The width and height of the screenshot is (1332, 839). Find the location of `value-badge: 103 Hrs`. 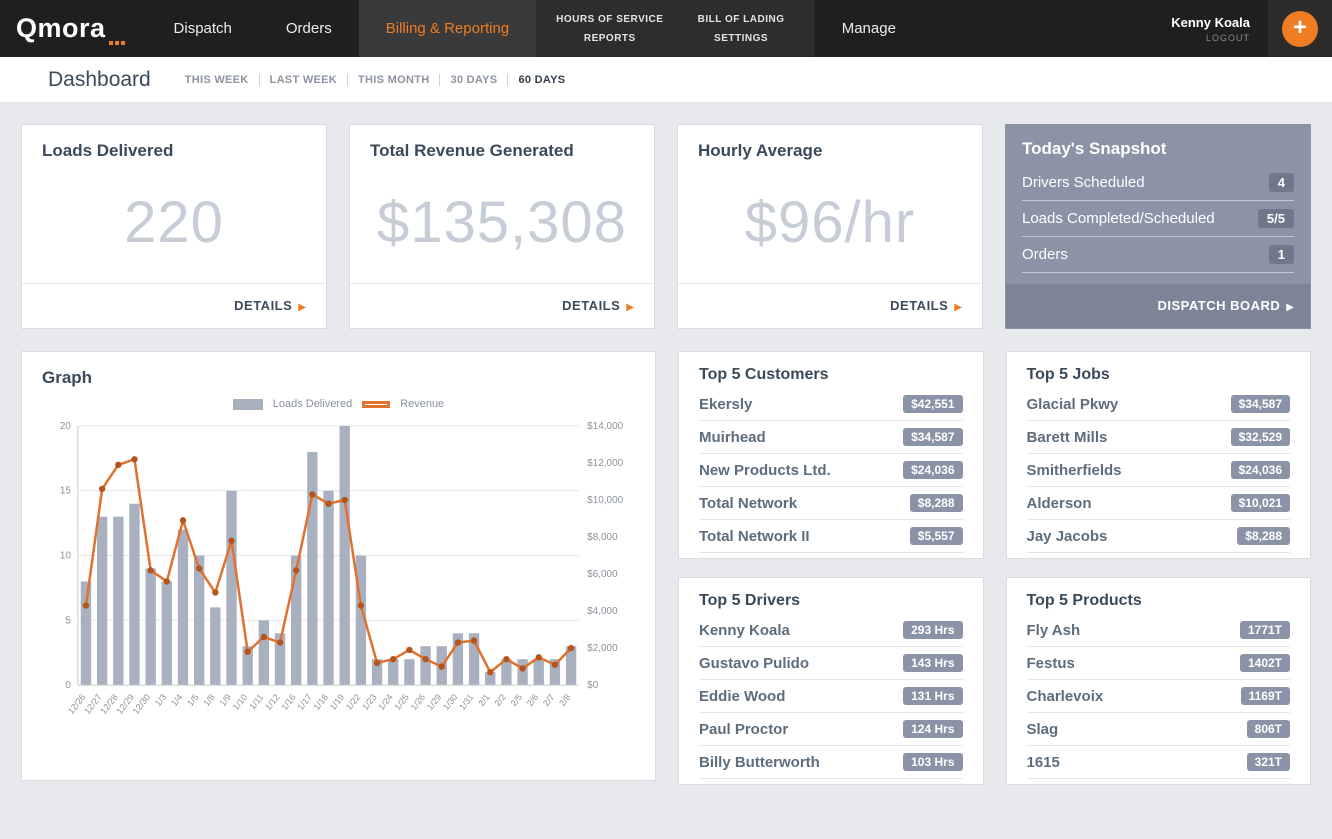

value-badge: 103 Hrs is located at coordinates (933, 762).